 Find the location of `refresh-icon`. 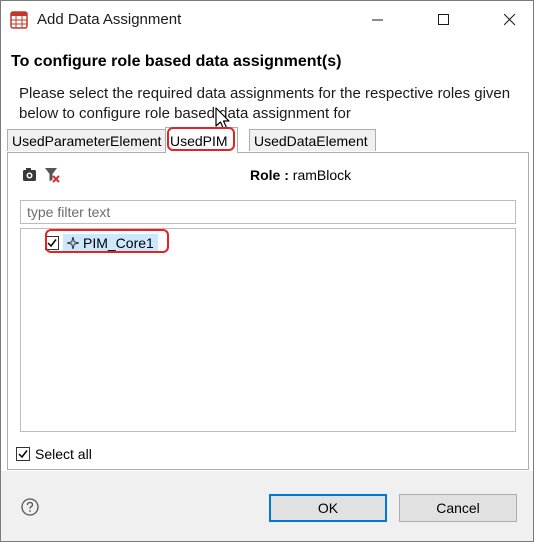

refresh-icon is located at coordinates (30, 175).